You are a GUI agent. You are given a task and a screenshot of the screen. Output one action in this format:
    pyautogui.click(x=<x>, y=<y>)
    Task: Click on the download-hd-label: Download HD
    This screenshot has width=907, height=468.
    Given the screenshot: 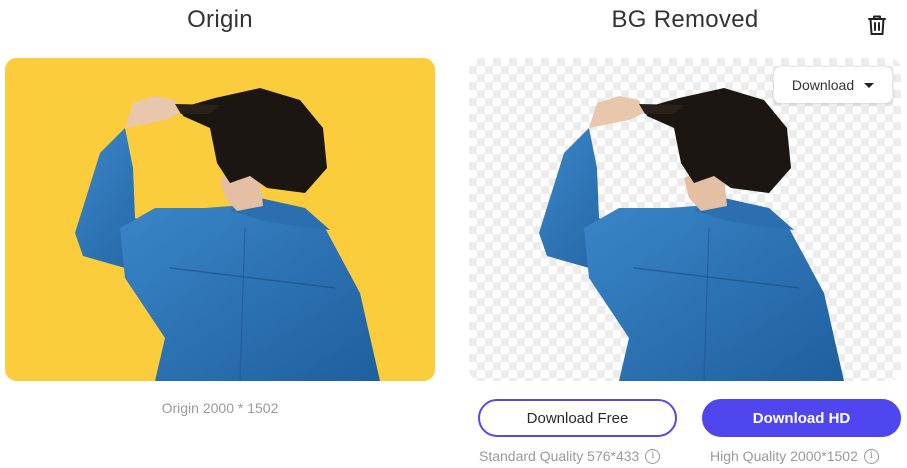 What is the action you would take?
    pyautogui.click(x=801, y=418)
    